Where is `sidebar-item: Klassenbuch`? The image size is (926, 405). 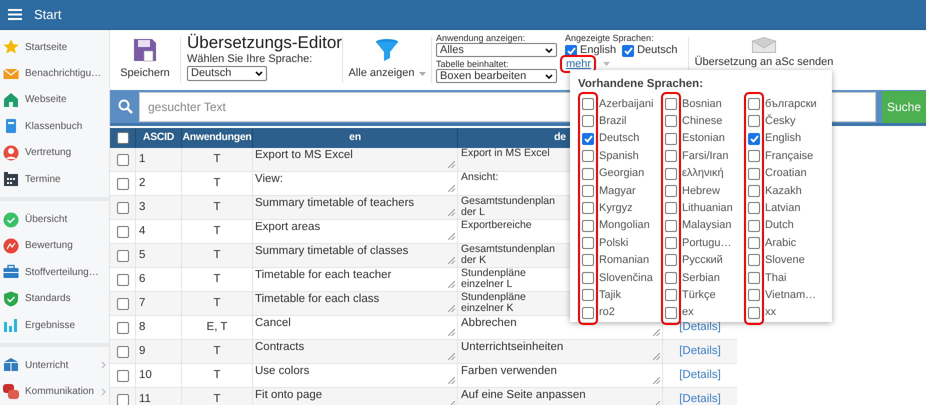 sidebar-item: Klassenbuch is located at coordinates (54, 126).